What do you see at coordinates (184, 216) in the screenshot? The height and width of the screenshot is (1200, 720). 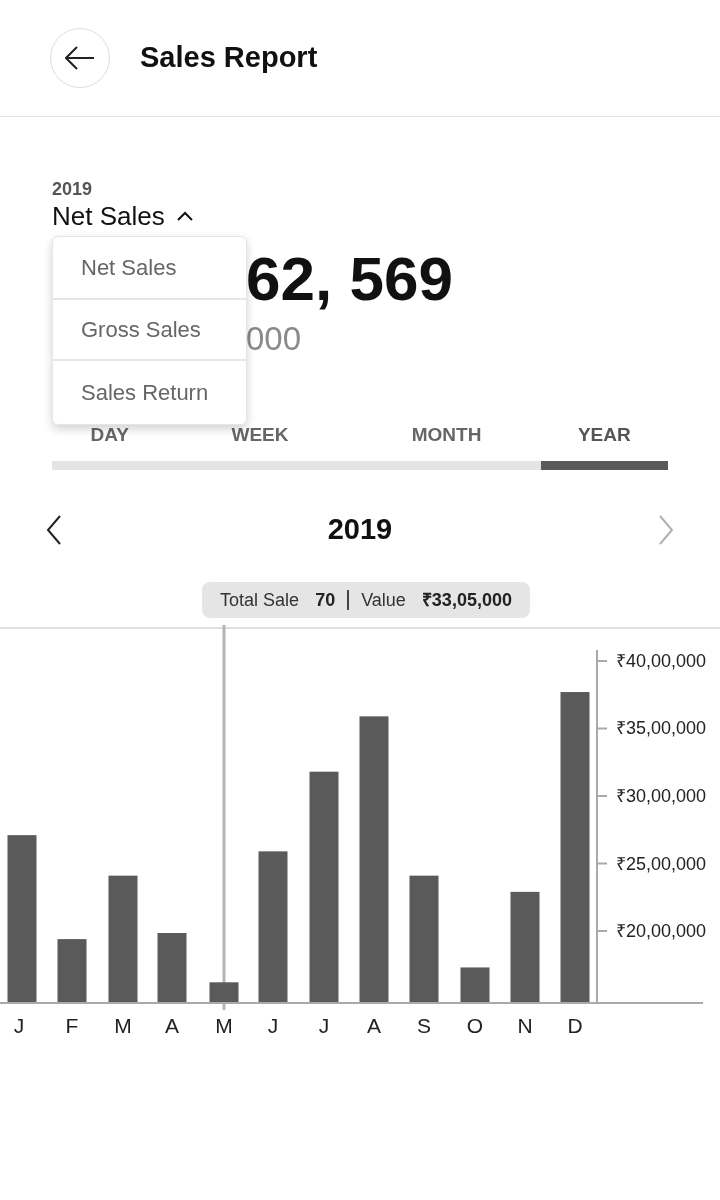 I see `chevron-icon` at bounding box center [184, 216].